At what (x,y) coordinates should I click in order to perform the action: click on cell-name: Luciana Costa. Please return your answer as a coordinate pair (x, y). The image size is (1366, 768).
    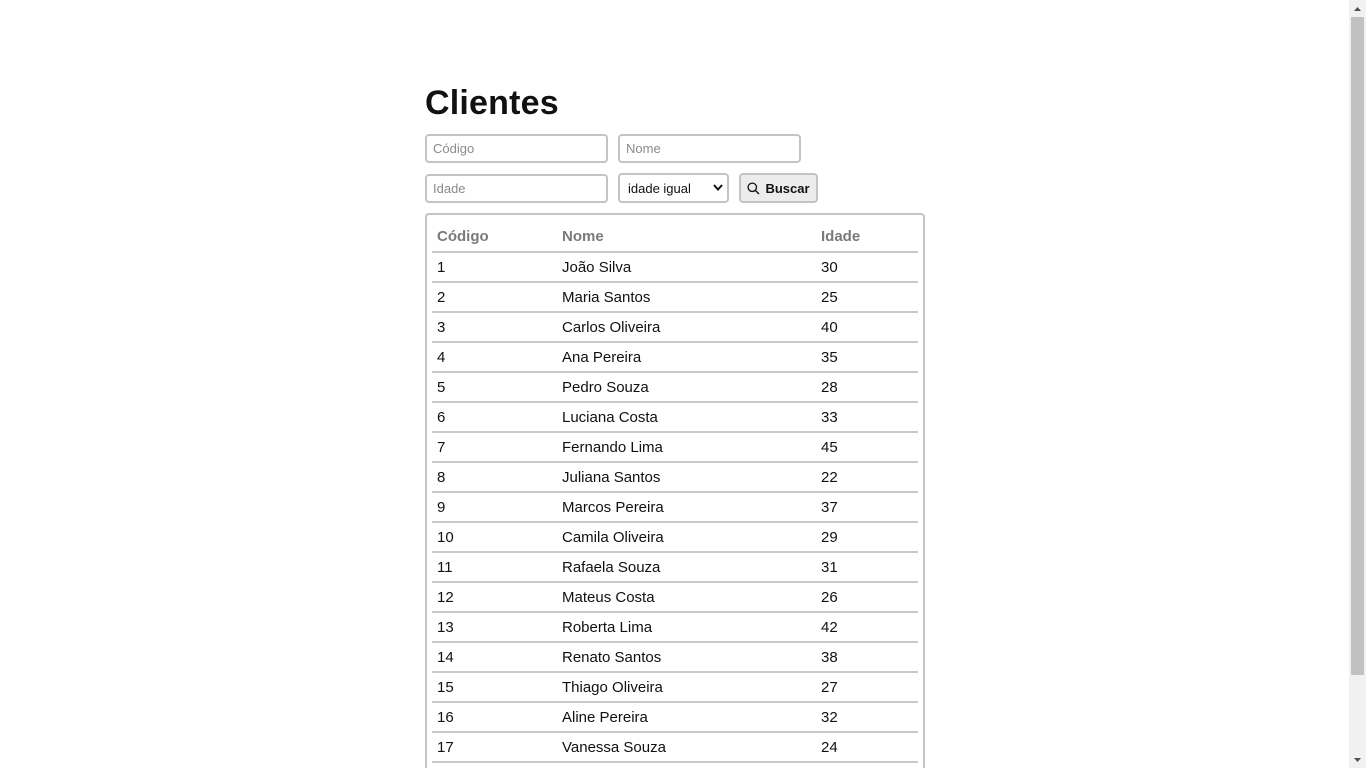
    Looking at the image, I should click on (686, 417).